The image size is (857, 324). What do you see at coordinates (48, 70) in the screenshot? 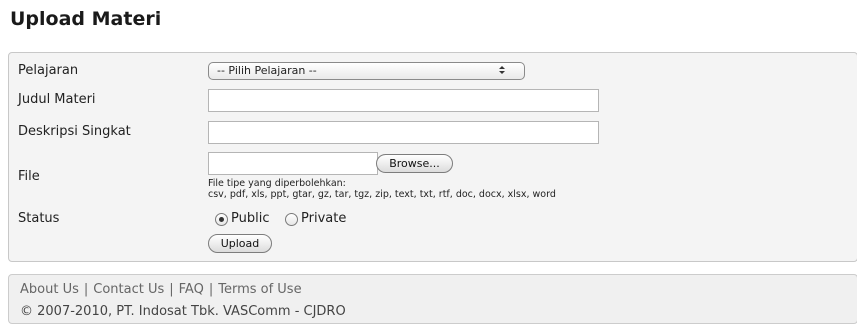
I see `pelajaran-label: Pelajaran` at bounding box center [48, 70].